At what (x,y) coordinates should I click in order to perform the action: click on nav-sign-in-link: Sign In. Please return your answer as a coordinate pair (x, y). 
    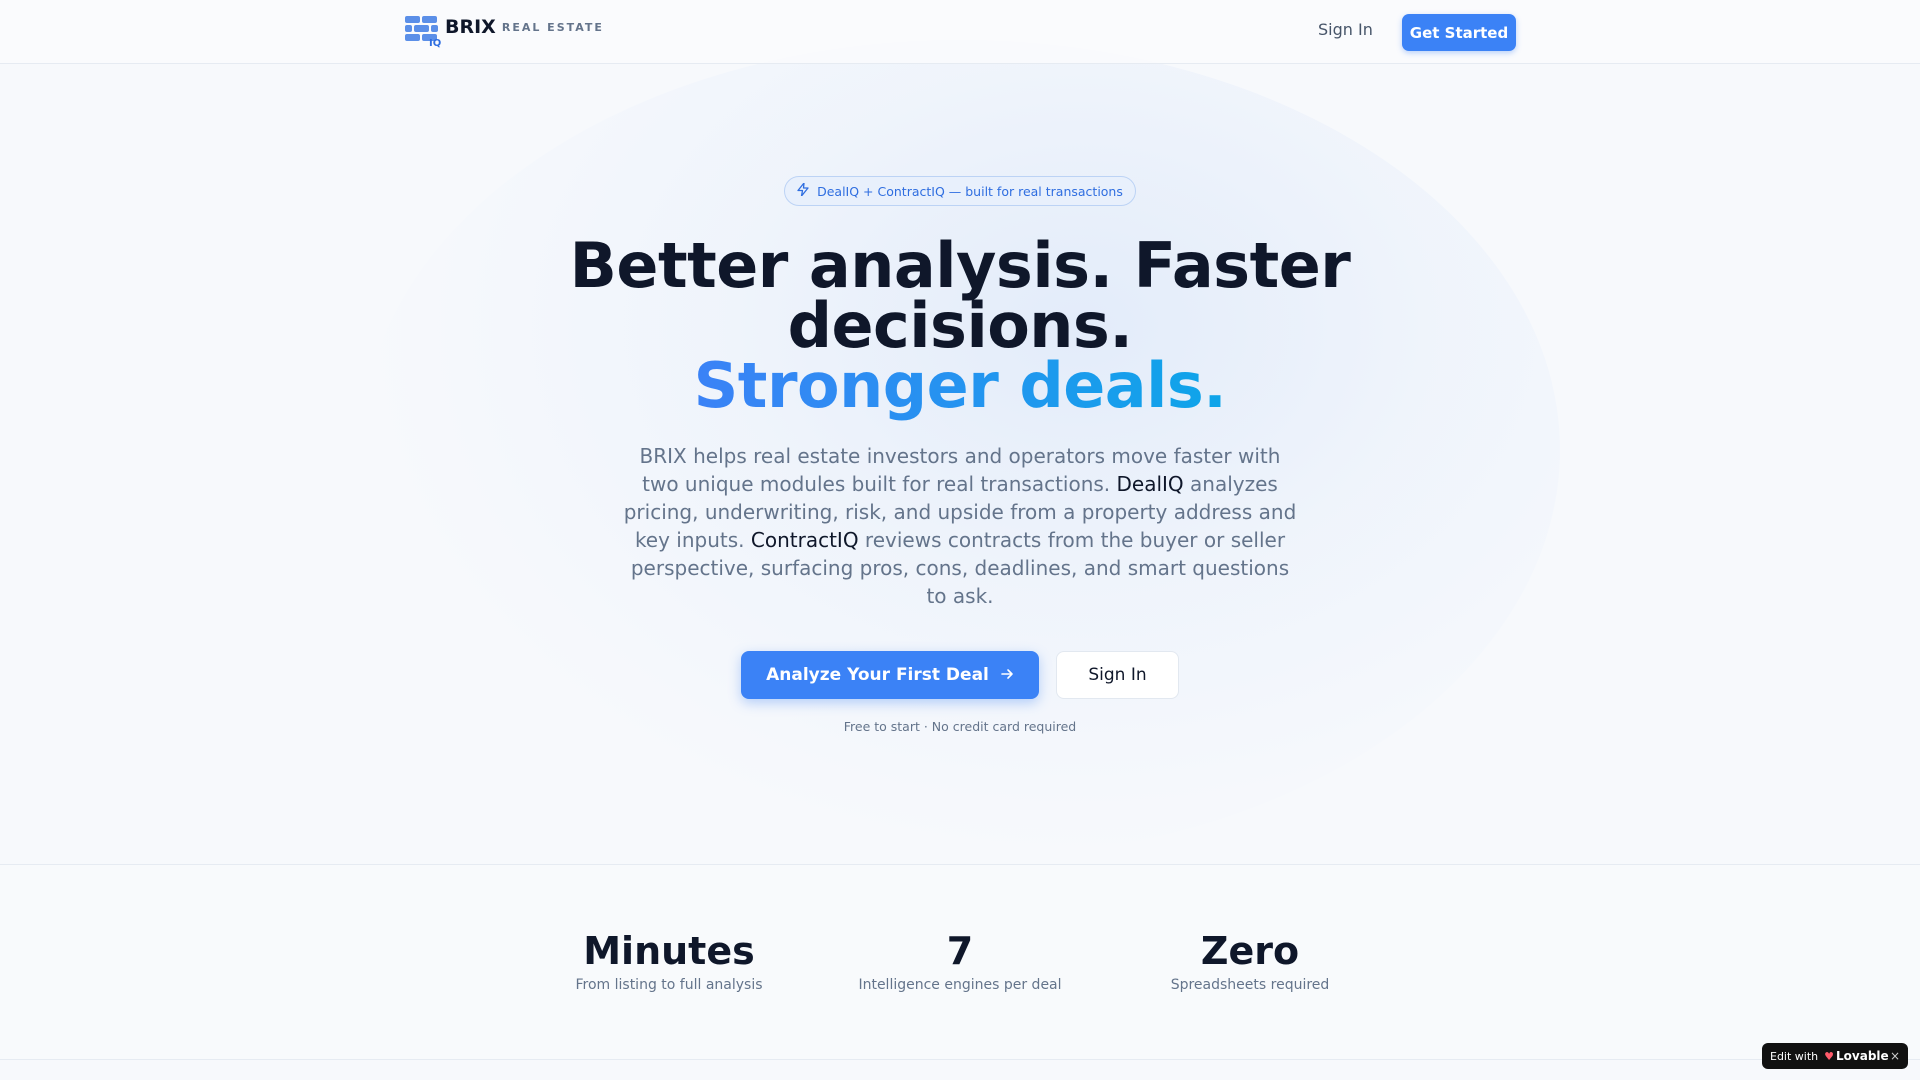
    Looking at the image, I should click on (1345, 29).